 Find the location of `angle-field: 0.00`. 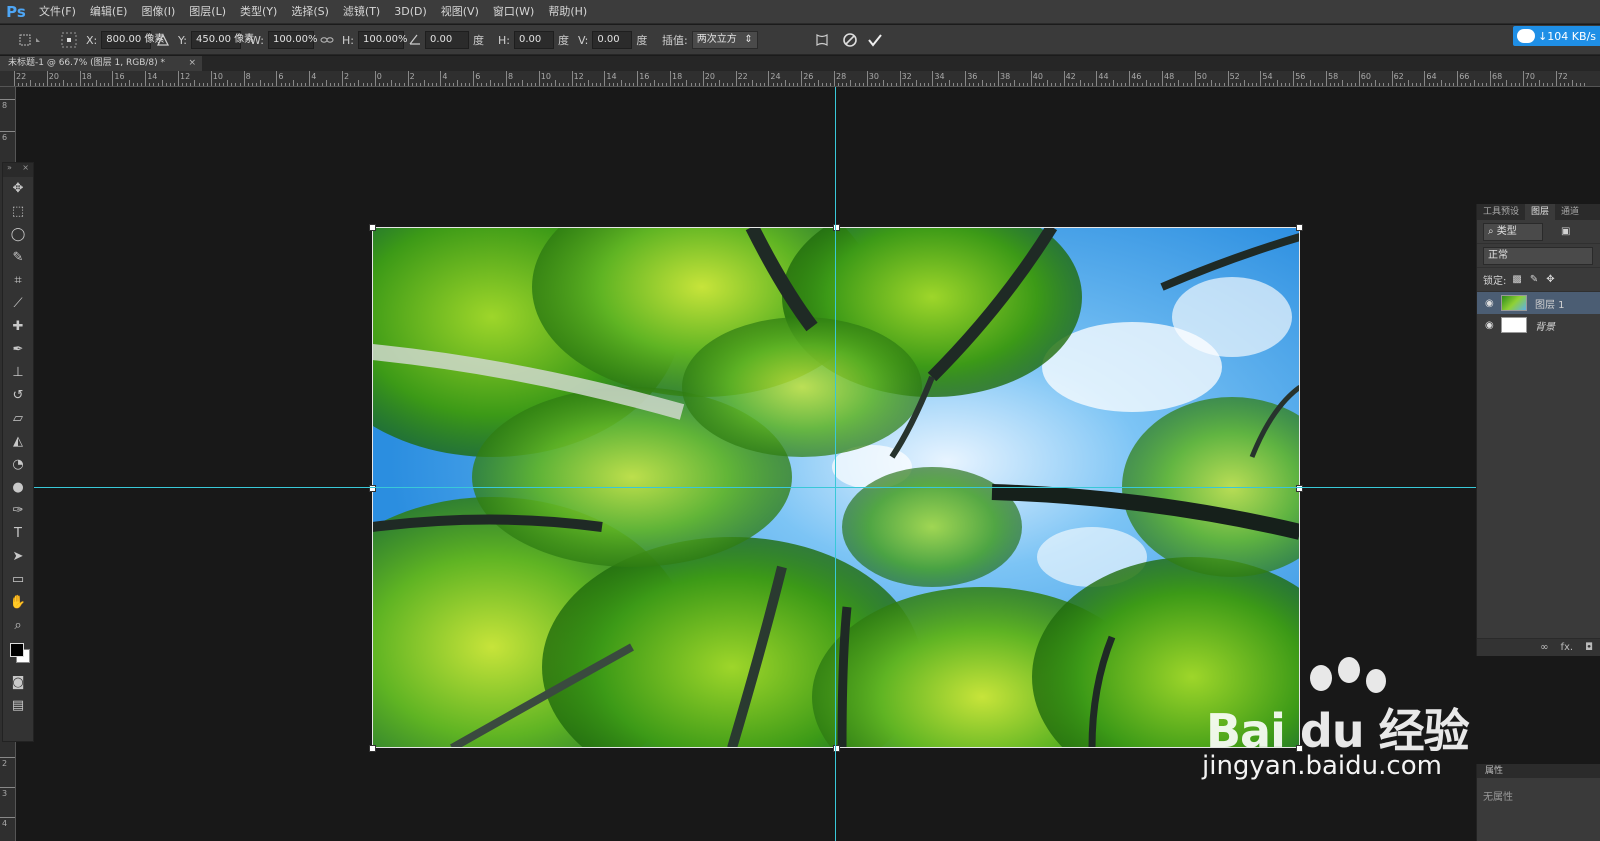

angle-field: 0.00 is located at coordinates (447, 40).